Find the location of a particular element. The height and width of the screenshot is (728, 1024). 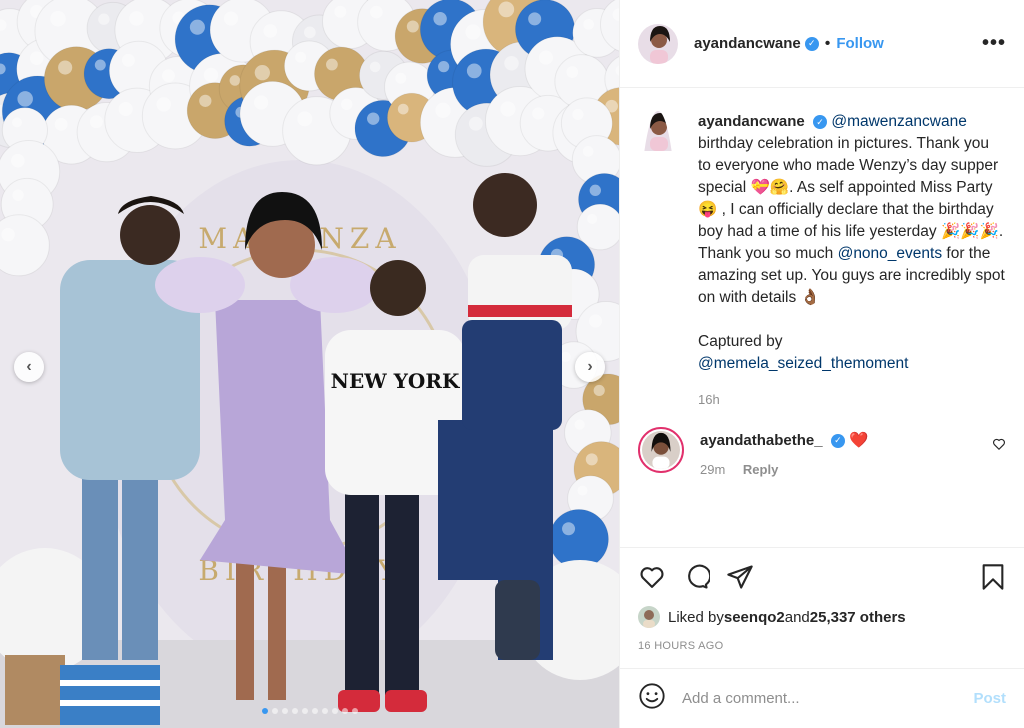

next-slide-button: › is located at coordinates (590, 367).